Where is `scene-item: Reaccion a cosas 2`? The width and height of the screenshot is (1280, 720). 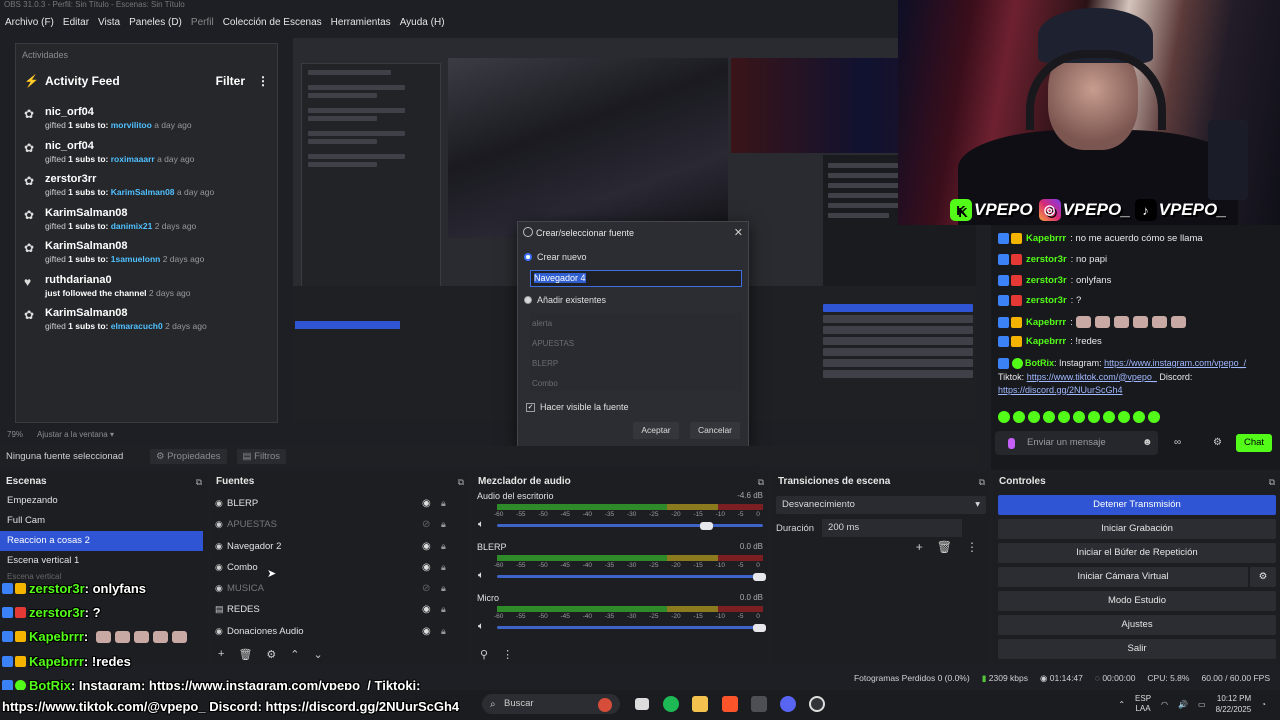 scene-item: Reaccion a cosas 2 is located at coordinates (101, 541).